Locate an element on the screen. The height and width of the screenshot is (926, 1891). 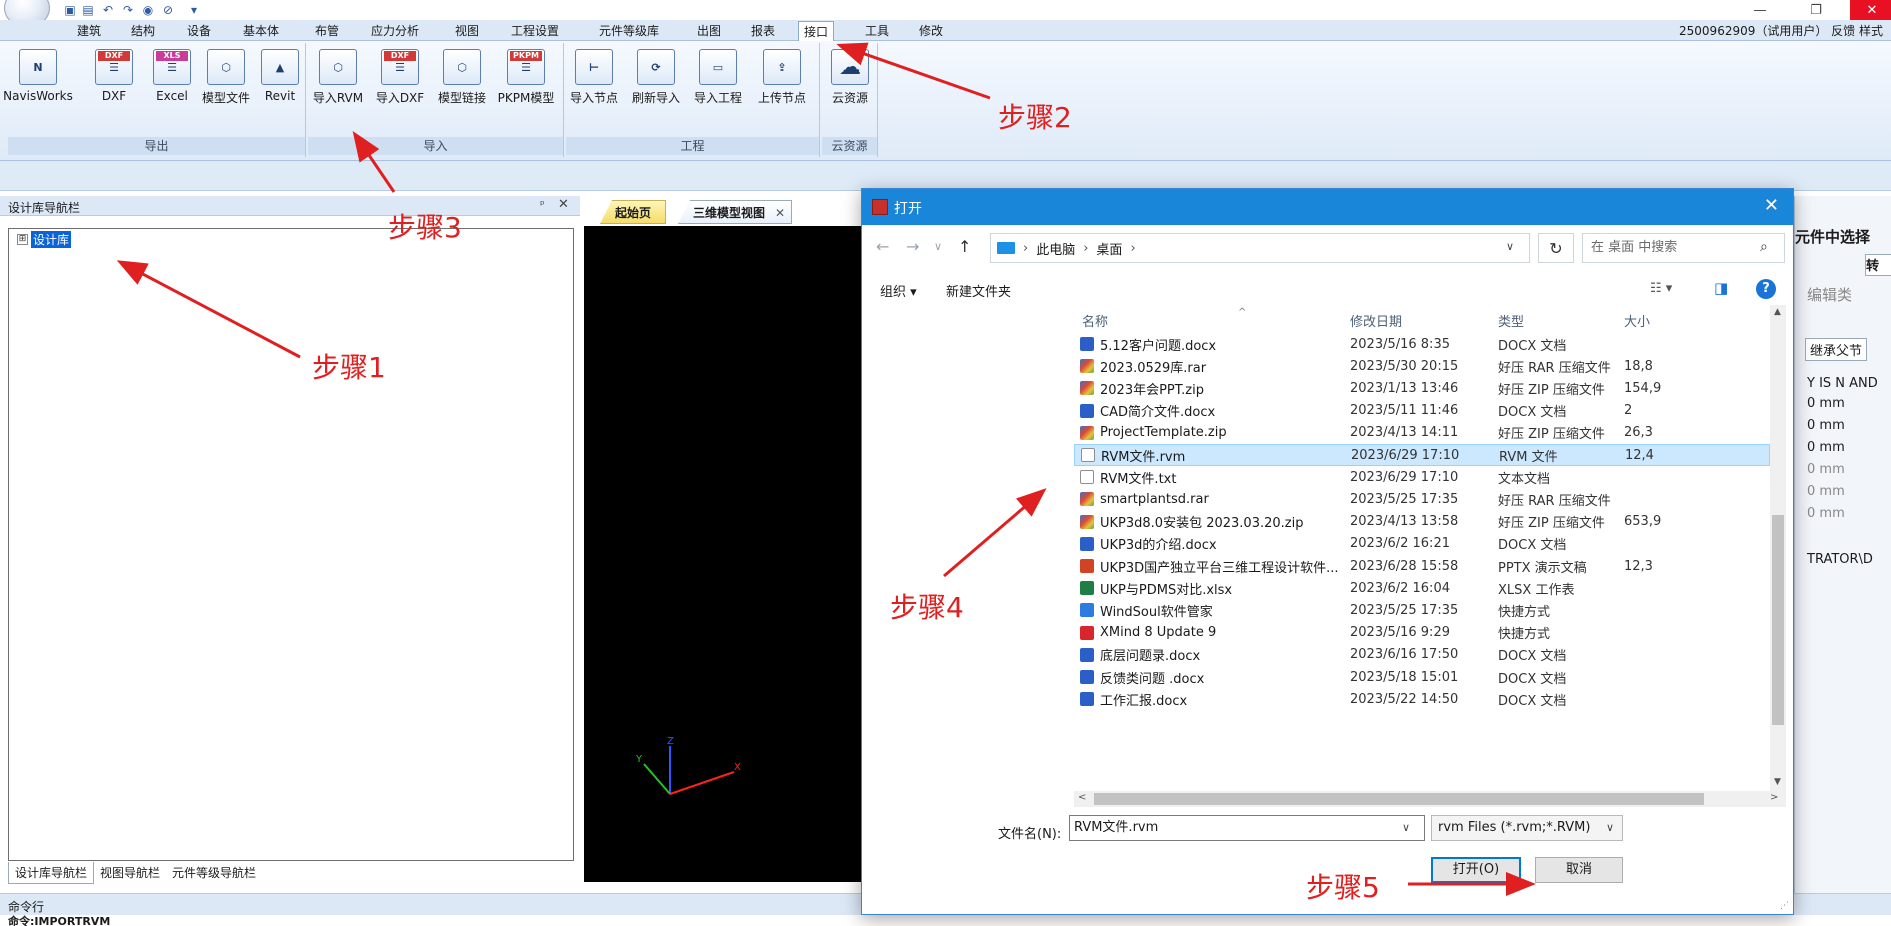
scroll-up-icon: ▲ is located at coordinates (1777, 312).